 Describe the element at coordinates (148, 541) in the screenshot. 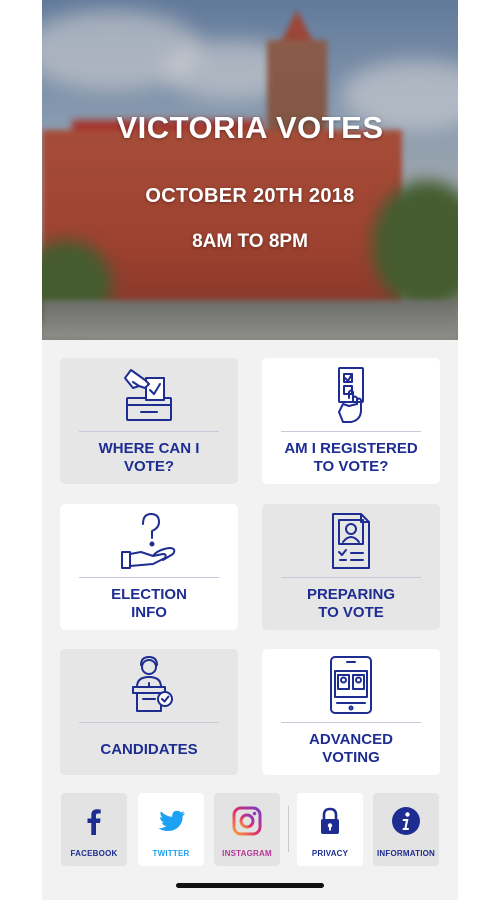

I see `hand-question-icon` at that location.